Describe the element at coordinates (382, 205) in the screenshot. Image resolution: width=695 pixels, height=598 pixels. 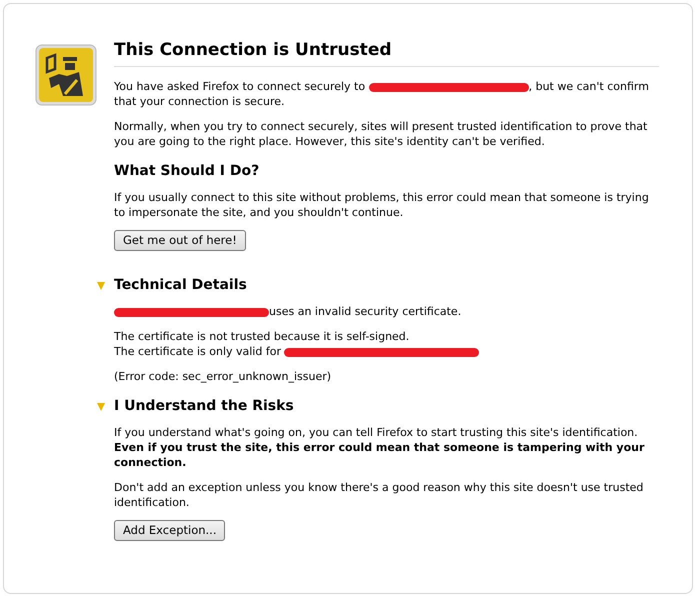
I see `paragraph: If you usually connect to this site without problems, this error could mean that someone is trying to impersonate the site, and you shouldn't continue.` at that location.